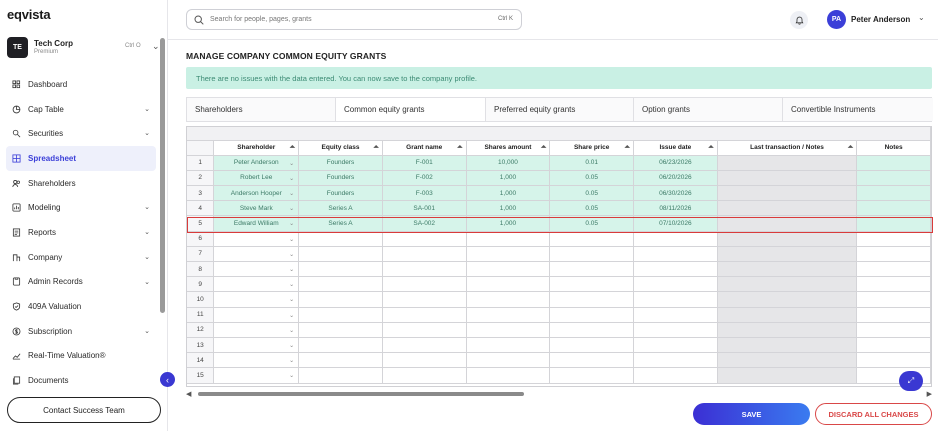 The height and width of the screenshot is (431, 938). I want to click on column-header: Grant name ⏶, so click(424, 148).